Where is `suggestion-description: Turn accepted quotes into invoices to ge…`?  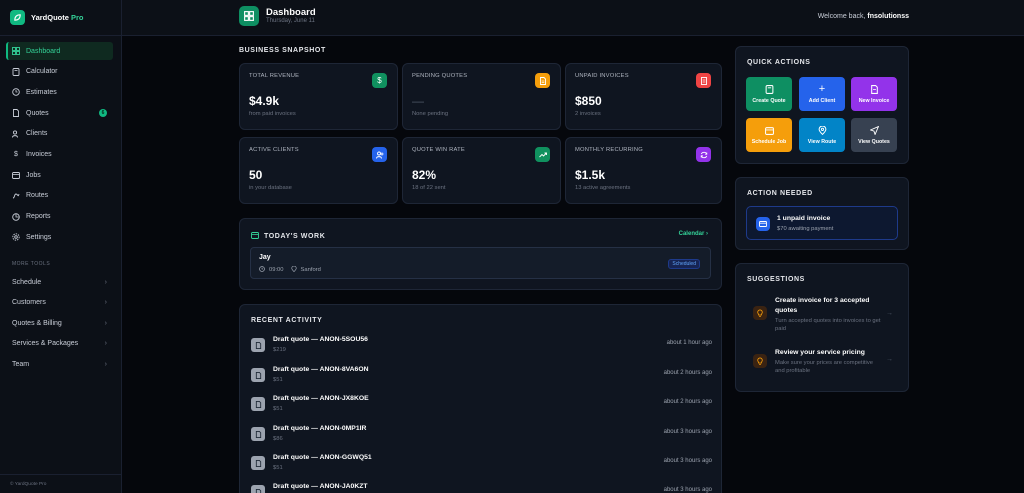 suggestion-description: Turn accepted quotes into invoices to ge… is located at coordinates (828, 325).